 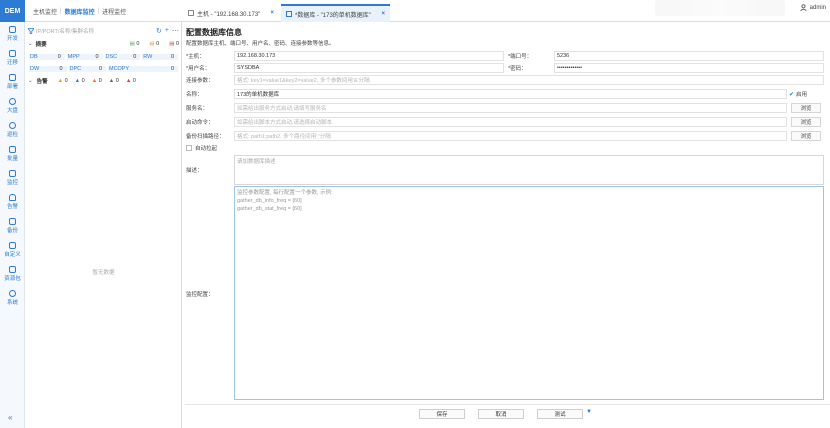 I want to click on rail-system: 系统, so click(x=12, y=298).